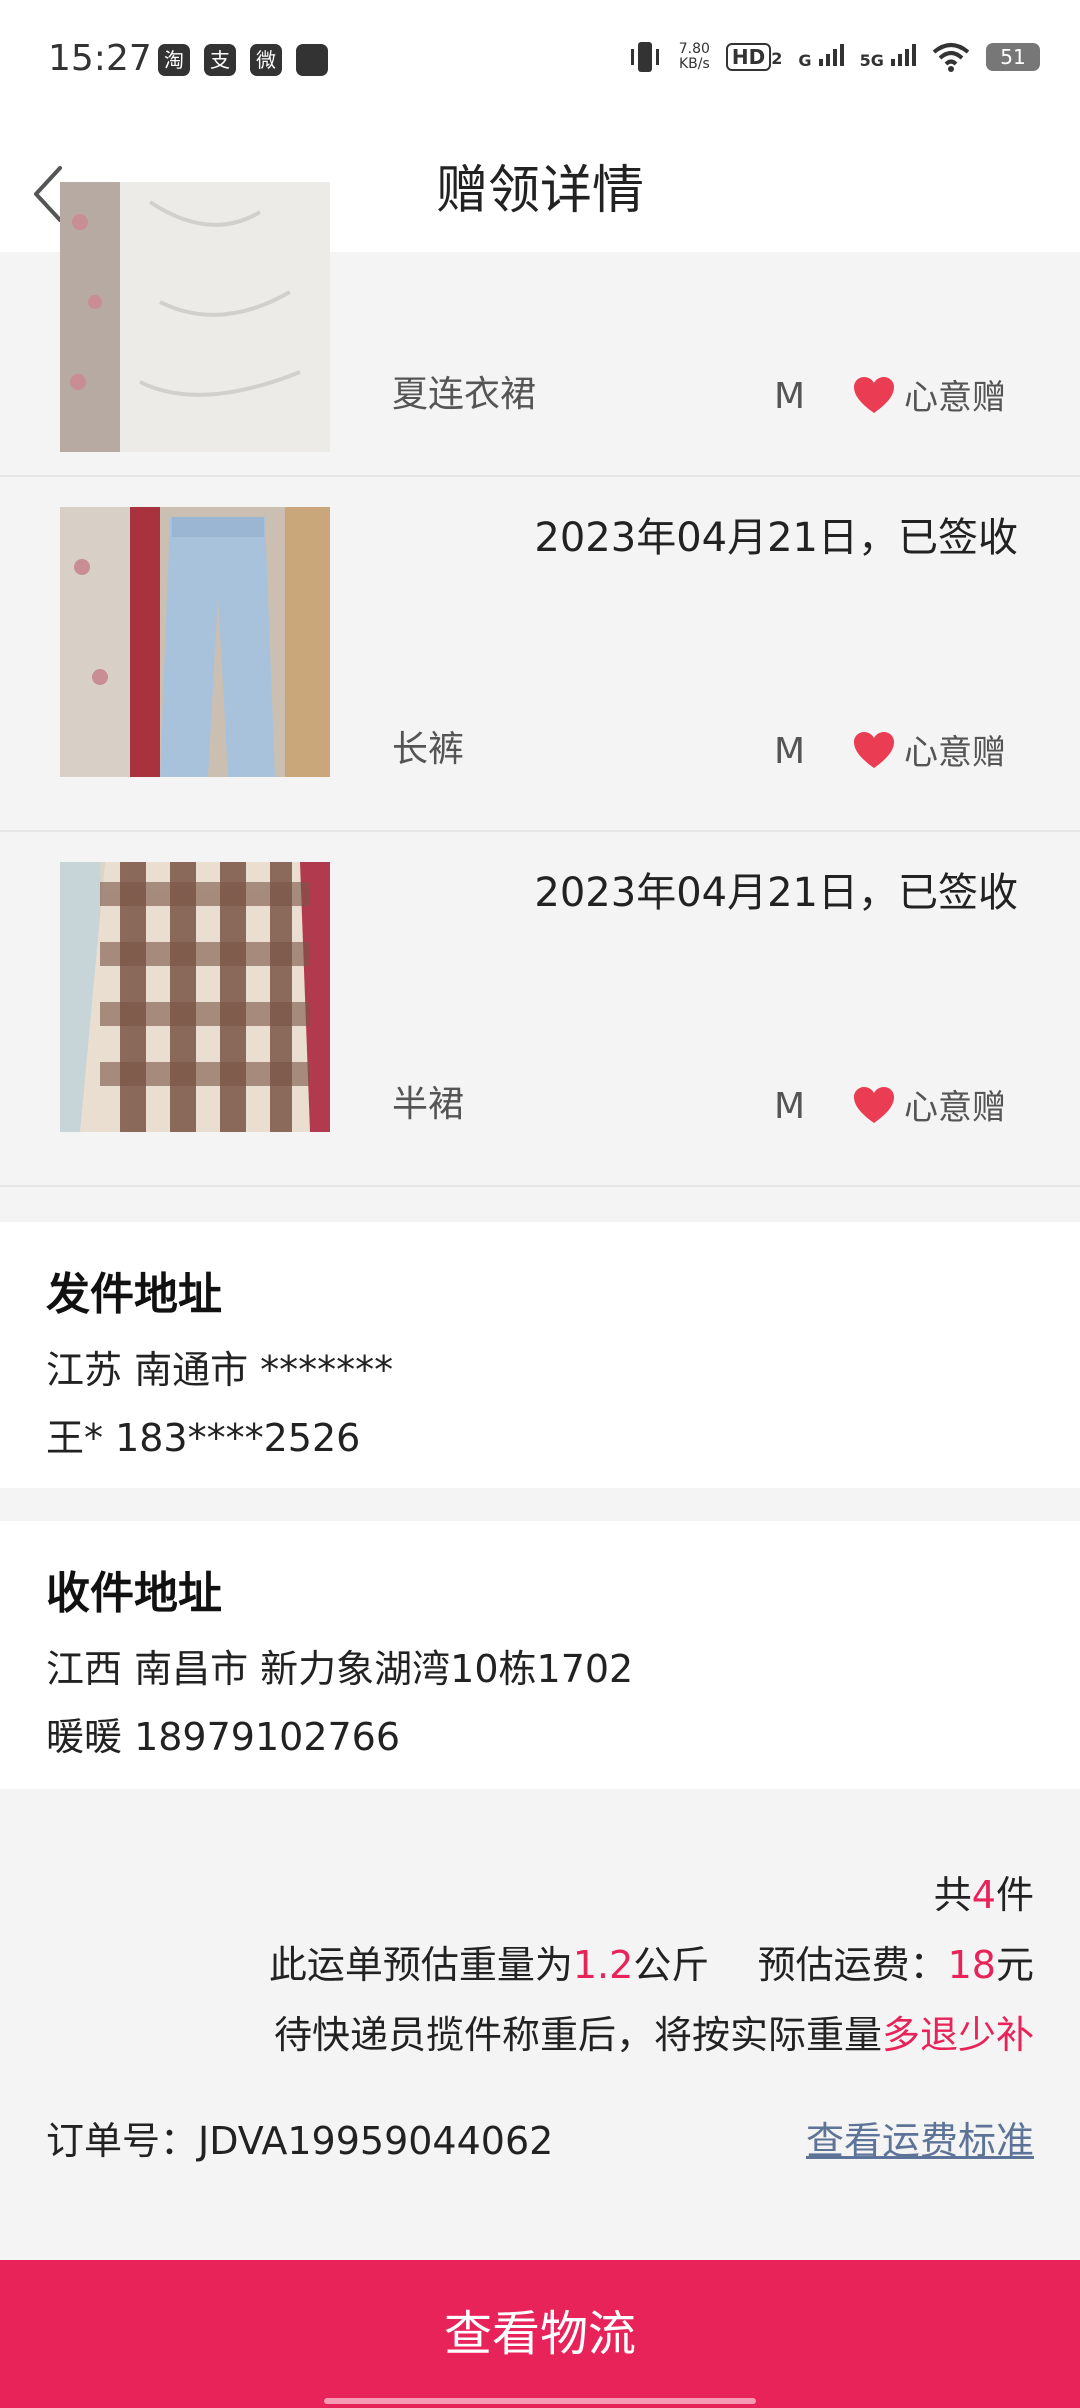 The width and height of the screenshot is (1080, 2408). What do you see at coordinates (195, 317) in the screenshot?
I see `item-thumbnail-dress` at bounding box center [195, 317].